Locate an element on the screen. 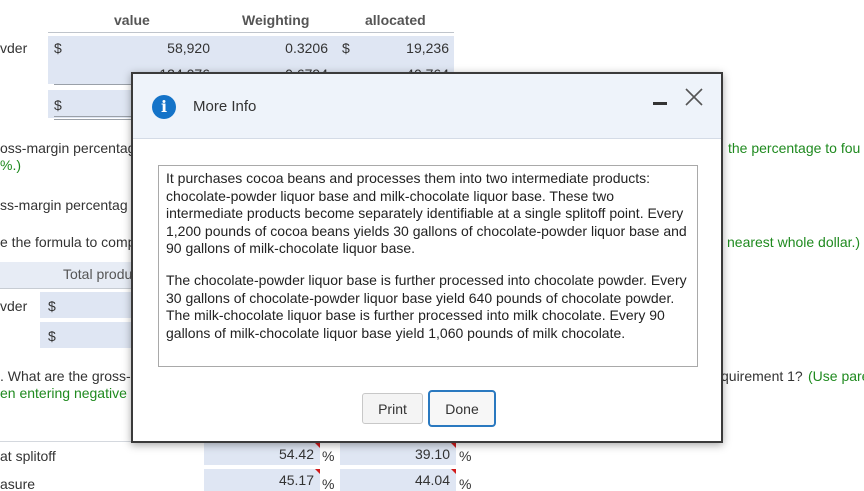  header-divider is located at coordinates (251, 32).